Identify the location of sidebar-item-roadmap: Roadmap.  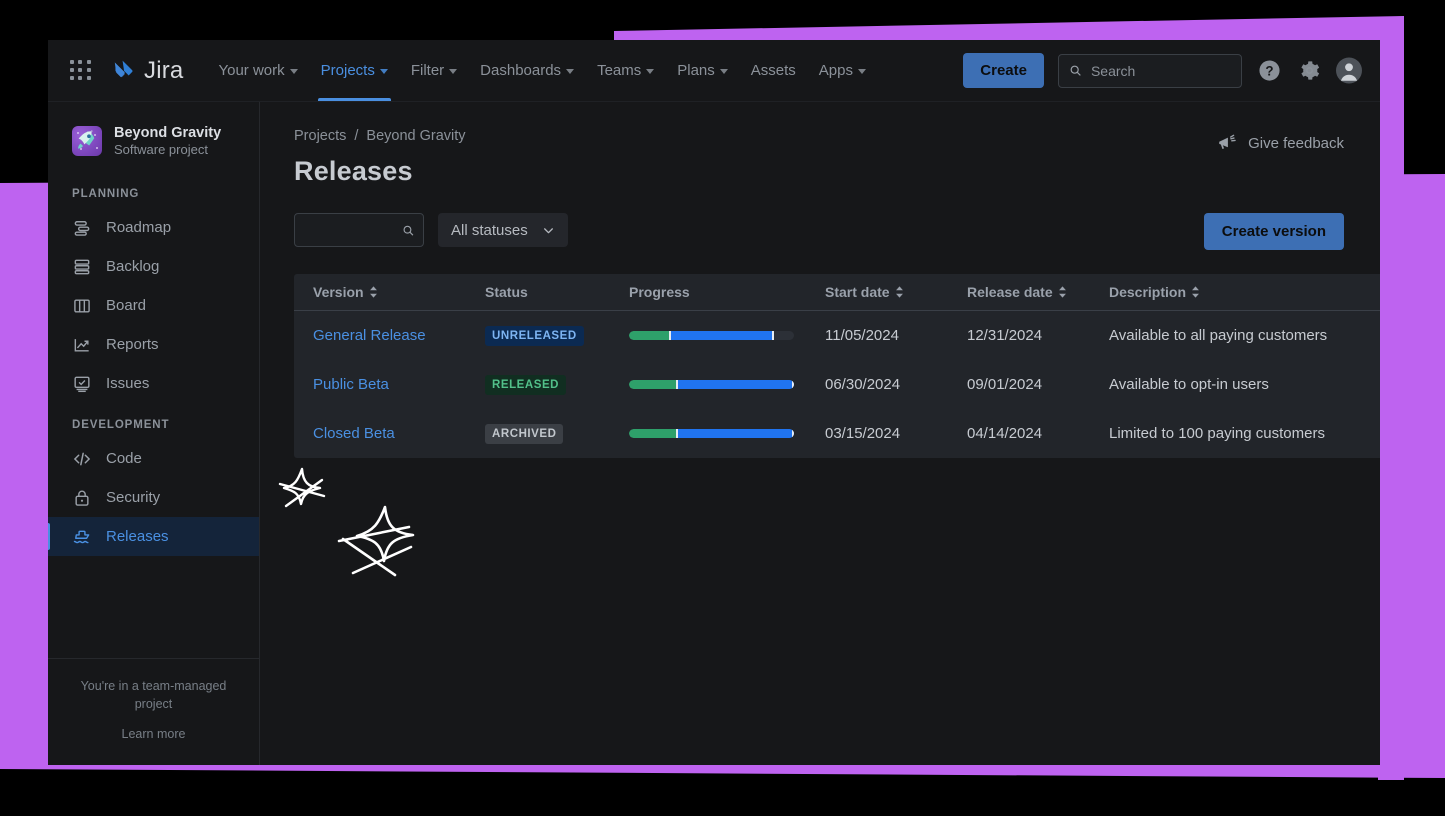
(153, 227).